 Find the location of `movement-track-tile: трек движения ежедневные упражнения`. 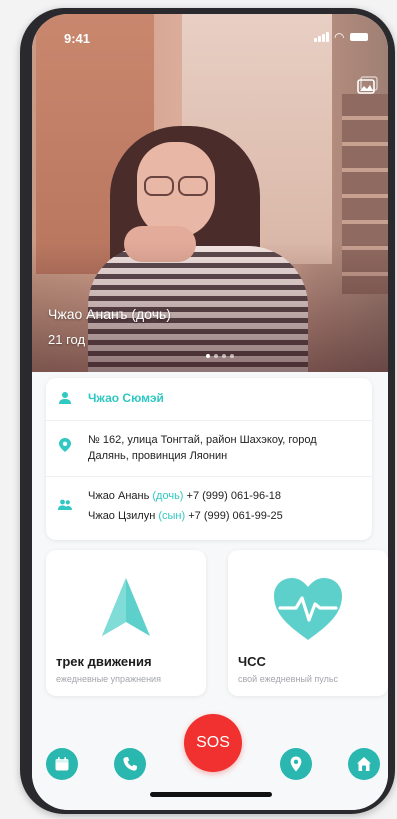

movement-track-tile: трек движения ежедневные упражнения is located at coordinates (126, 623).